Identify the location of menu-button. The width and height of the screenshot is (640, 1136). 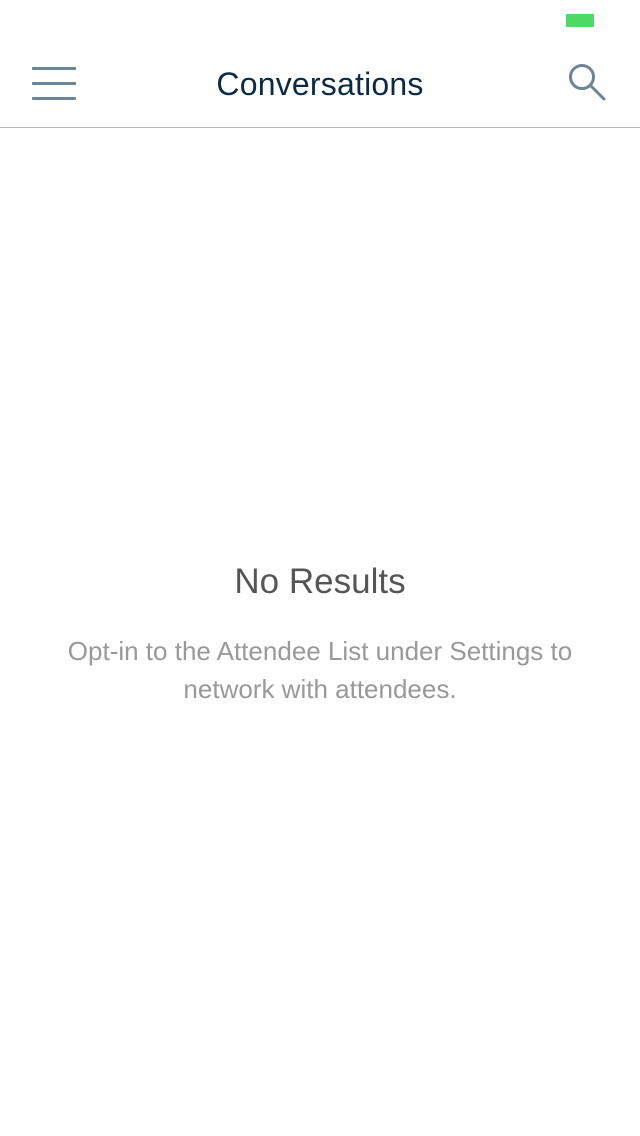
(54, 84).